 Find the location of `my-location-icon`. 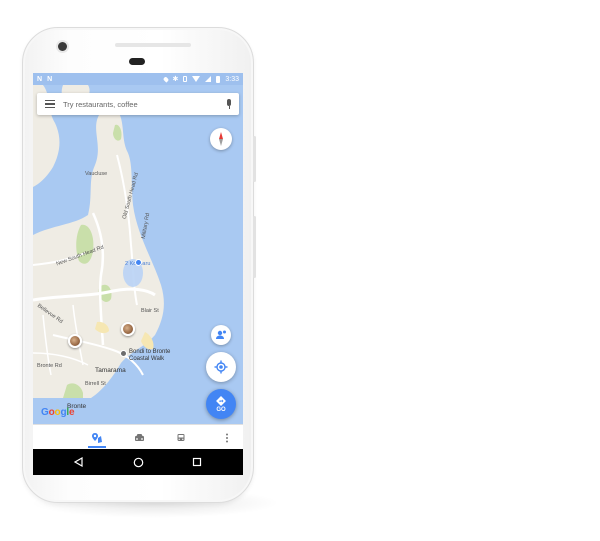

my-location-icon is located at coordinates (221, 367).